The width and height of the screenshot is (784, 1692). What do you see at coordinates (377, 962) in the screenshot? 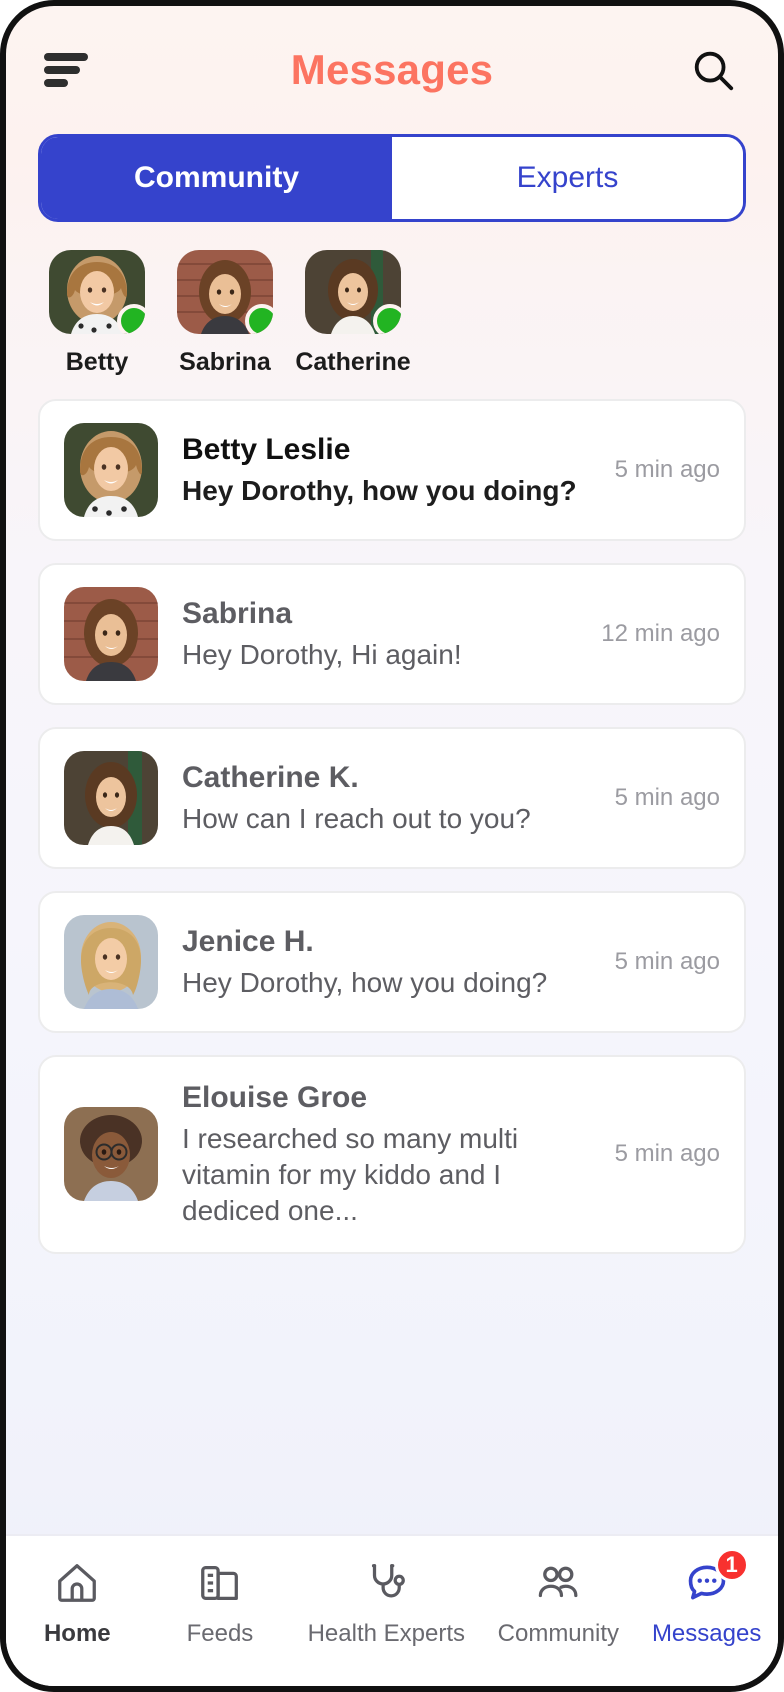
I see `conversation-text: Jenice H. Hey Dorothy, how you doing?` at bounding box center [377, 962].